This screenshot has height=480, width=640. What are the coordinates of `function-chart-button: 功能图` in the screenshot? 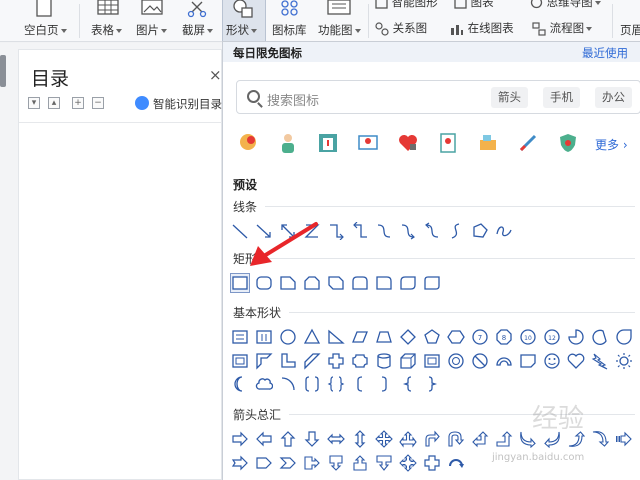 It's located at (341, 20).